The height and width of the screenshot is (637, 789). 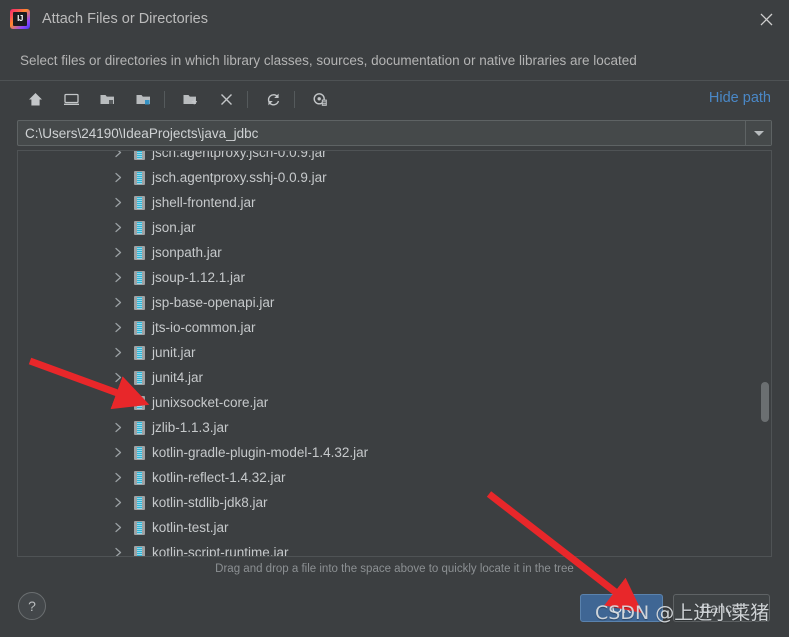 What do you see at coordinates (387, 302) in the screenshot?
I see `tree-row: jsp-base-openapi.jar` at bounding box center [387, 302].